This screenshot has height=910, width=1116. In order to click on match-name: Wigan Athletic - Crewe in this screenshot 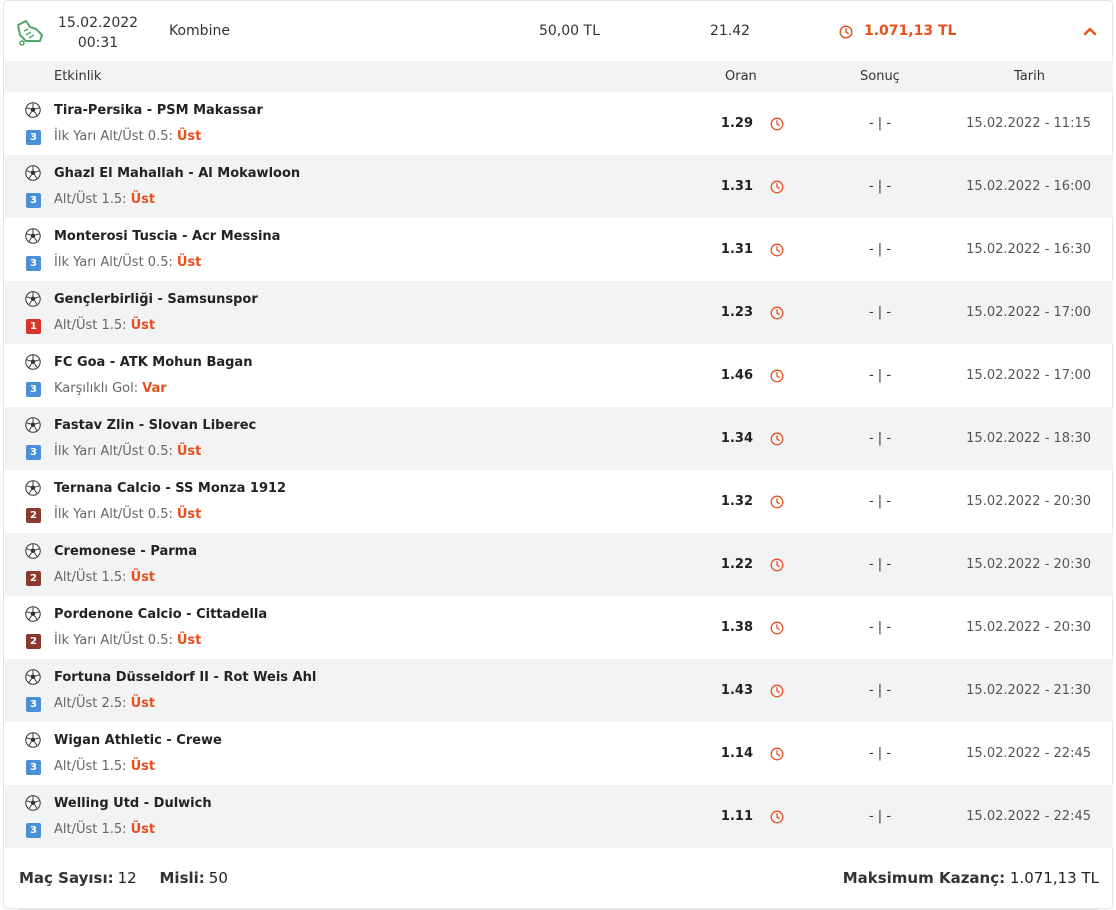, I will do `click(138, 740)`.